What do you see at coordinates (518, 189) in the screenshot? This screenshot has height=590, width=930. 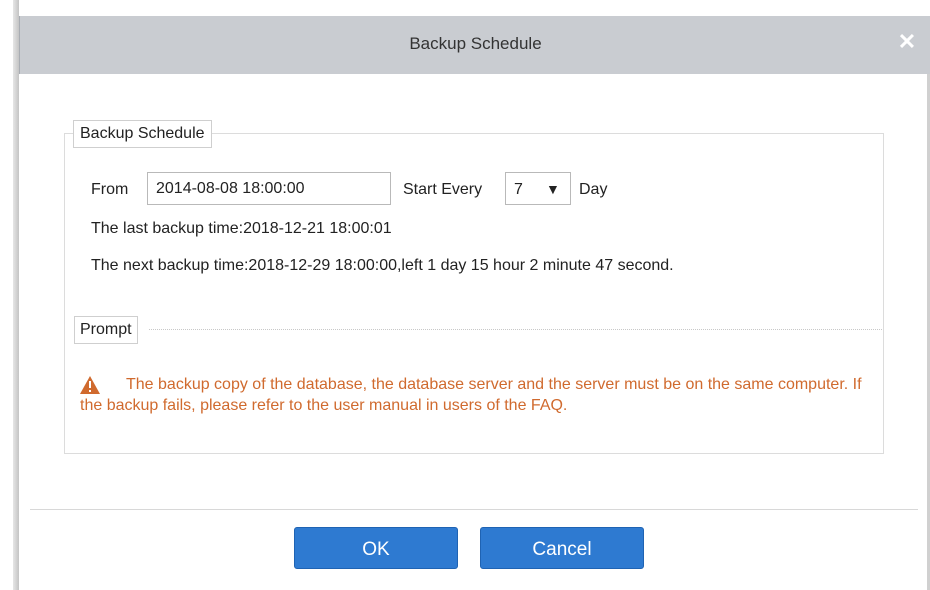 I see `interval-select-value: 7` at bounding box center [518, 189].